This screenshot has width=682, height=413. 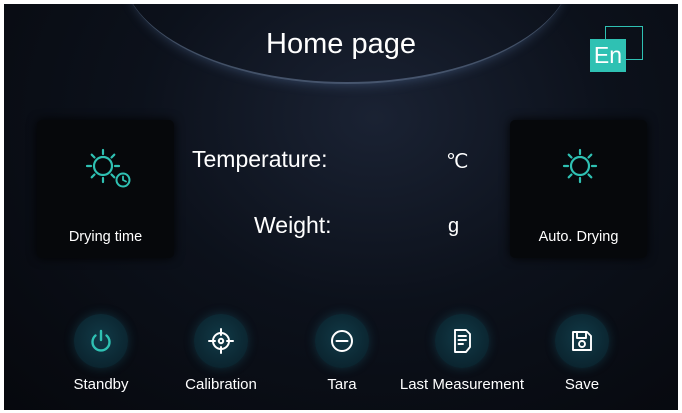 I want to click on document-icon, so click(x=462, y=341).